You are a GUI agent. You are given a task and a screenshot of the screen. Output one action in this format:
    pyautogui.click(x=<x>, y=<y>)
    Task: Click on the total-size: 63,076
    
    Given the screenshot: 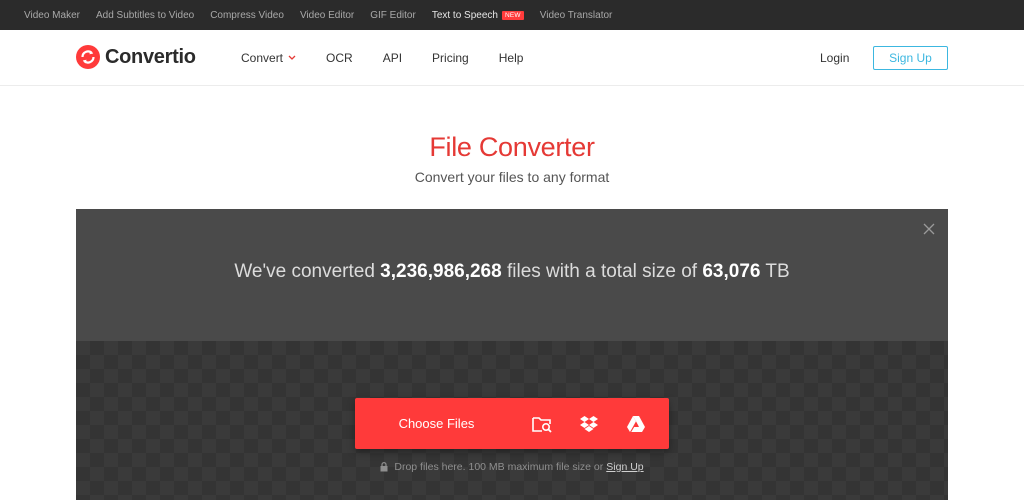 What is the action you would take?
    pyautogui.click(x=731, y=271)
    